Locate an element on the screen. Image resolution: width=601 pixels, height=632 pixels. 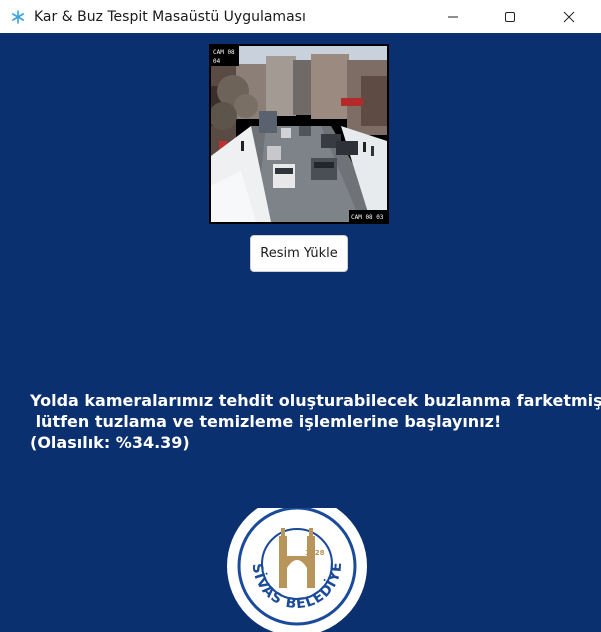
close-button is located at coordinates (569, 16).